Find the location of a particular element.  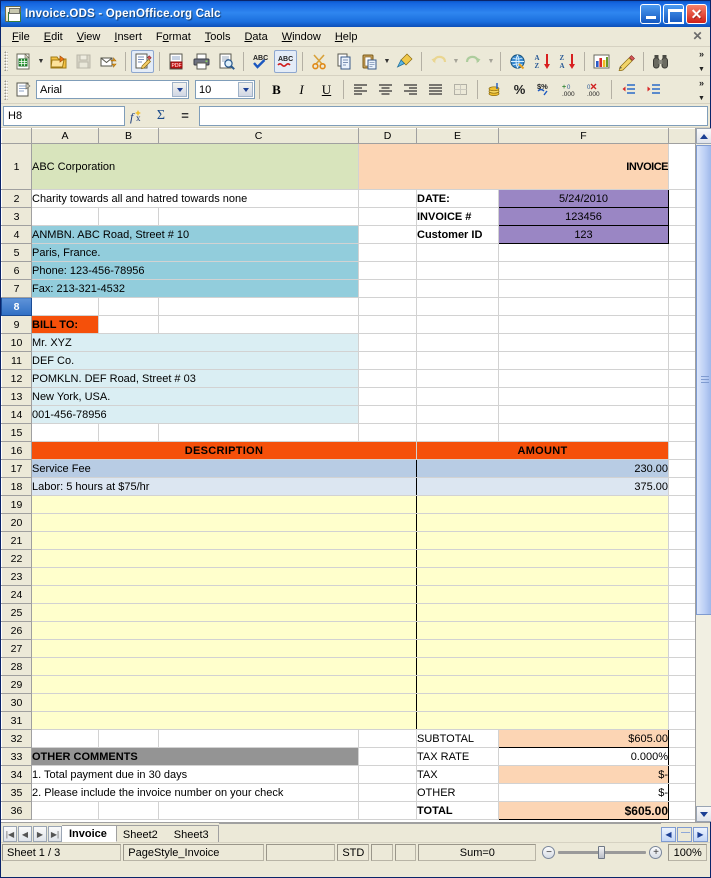

find-replace-binoculars-icon is located at coordinates (660, 61).